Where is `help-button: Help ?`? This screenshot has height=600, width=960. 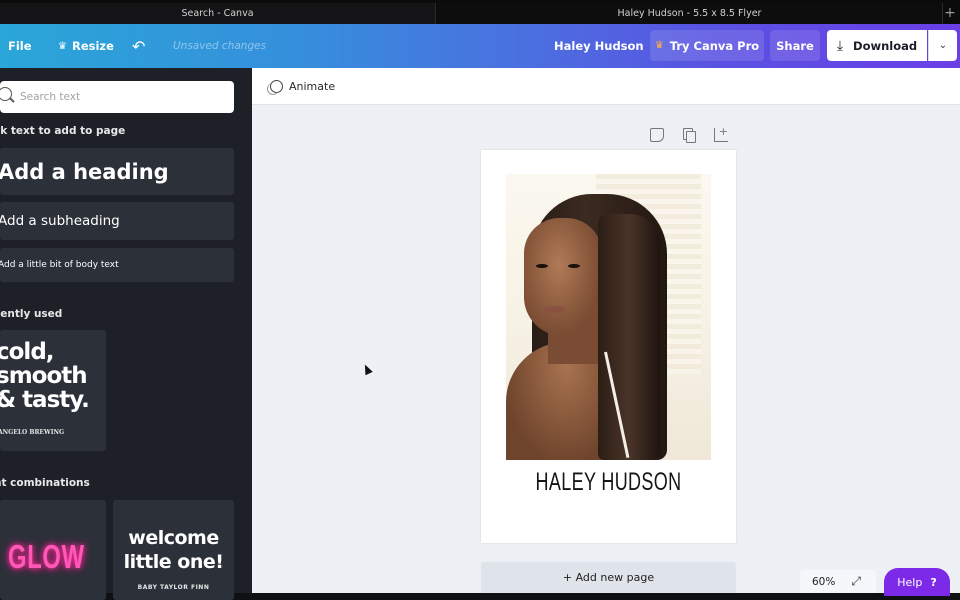
help-button: Help ? is located at coordinates (917, 582).